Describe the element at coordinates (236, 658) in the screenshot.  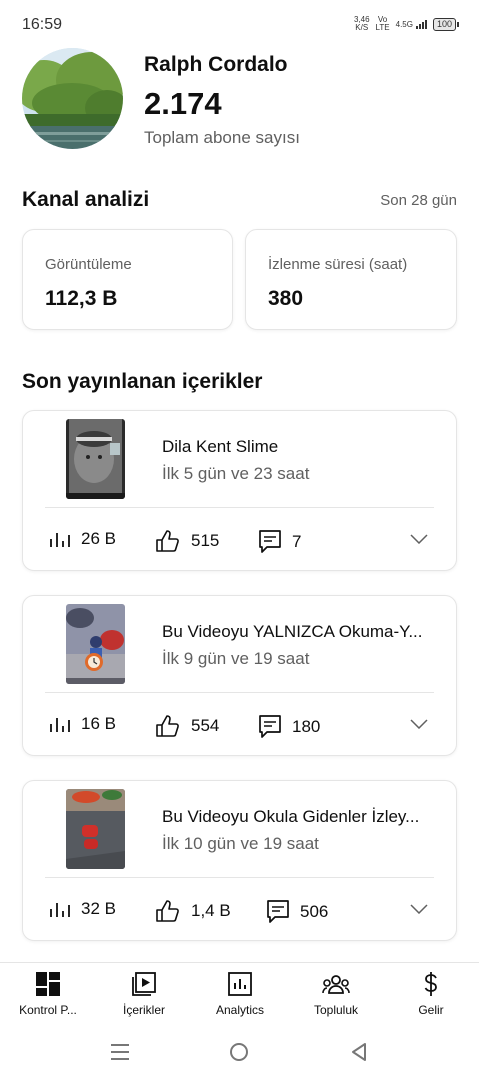
I see `video-age: İlk 9 gün ve 19 saat` at that location.